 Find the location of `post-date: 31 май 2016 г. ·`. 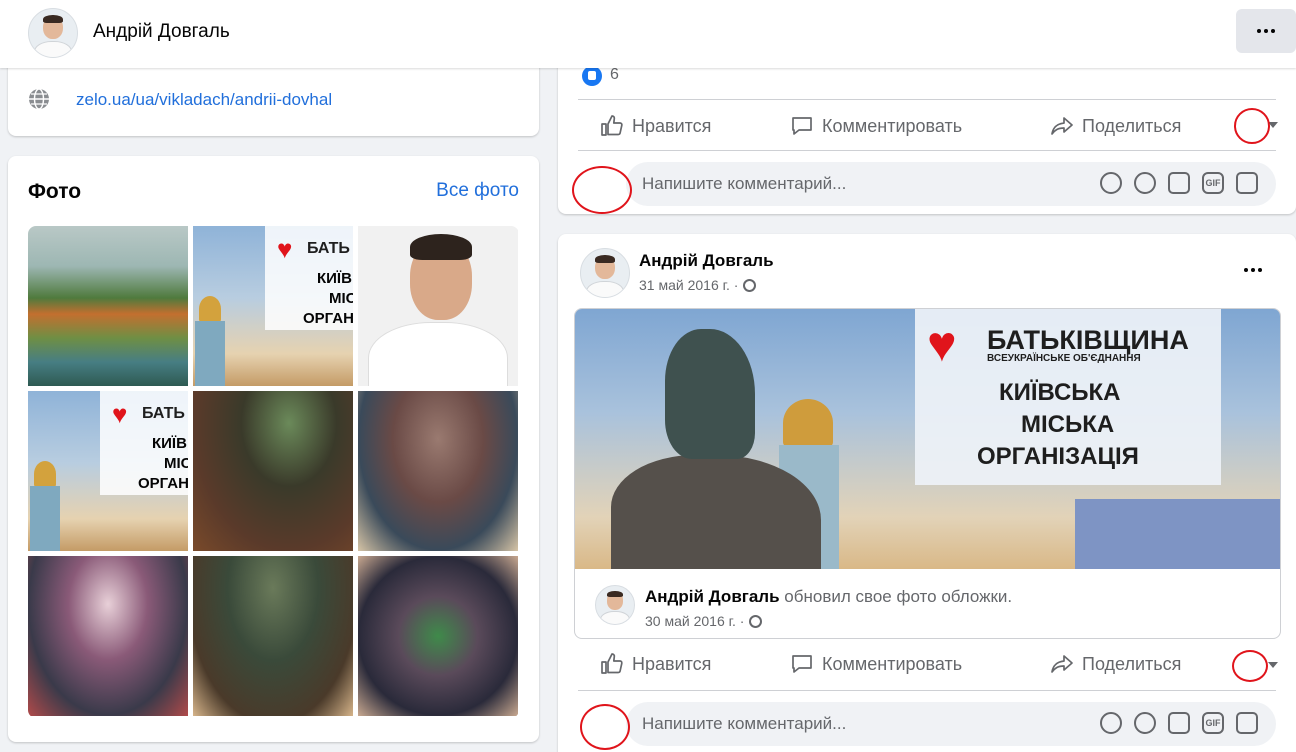

post-date: 31 май 2016 г. · is located at coordinates (689, 285).